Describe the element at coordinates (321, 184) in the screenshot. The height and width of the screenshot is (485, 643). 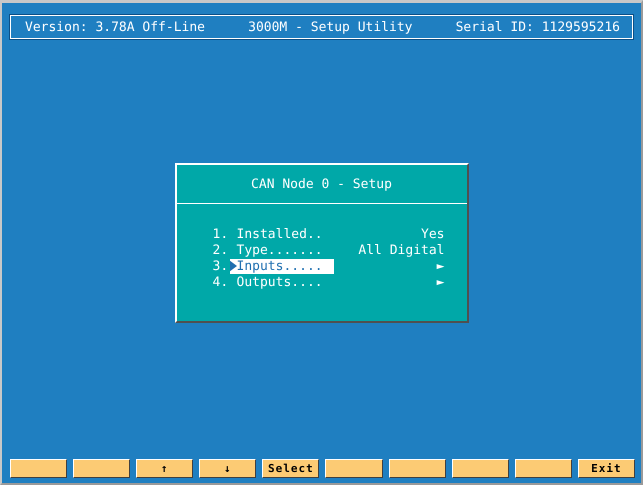
I see `dialog-title: CAN Node 0 - Setup` at that location.